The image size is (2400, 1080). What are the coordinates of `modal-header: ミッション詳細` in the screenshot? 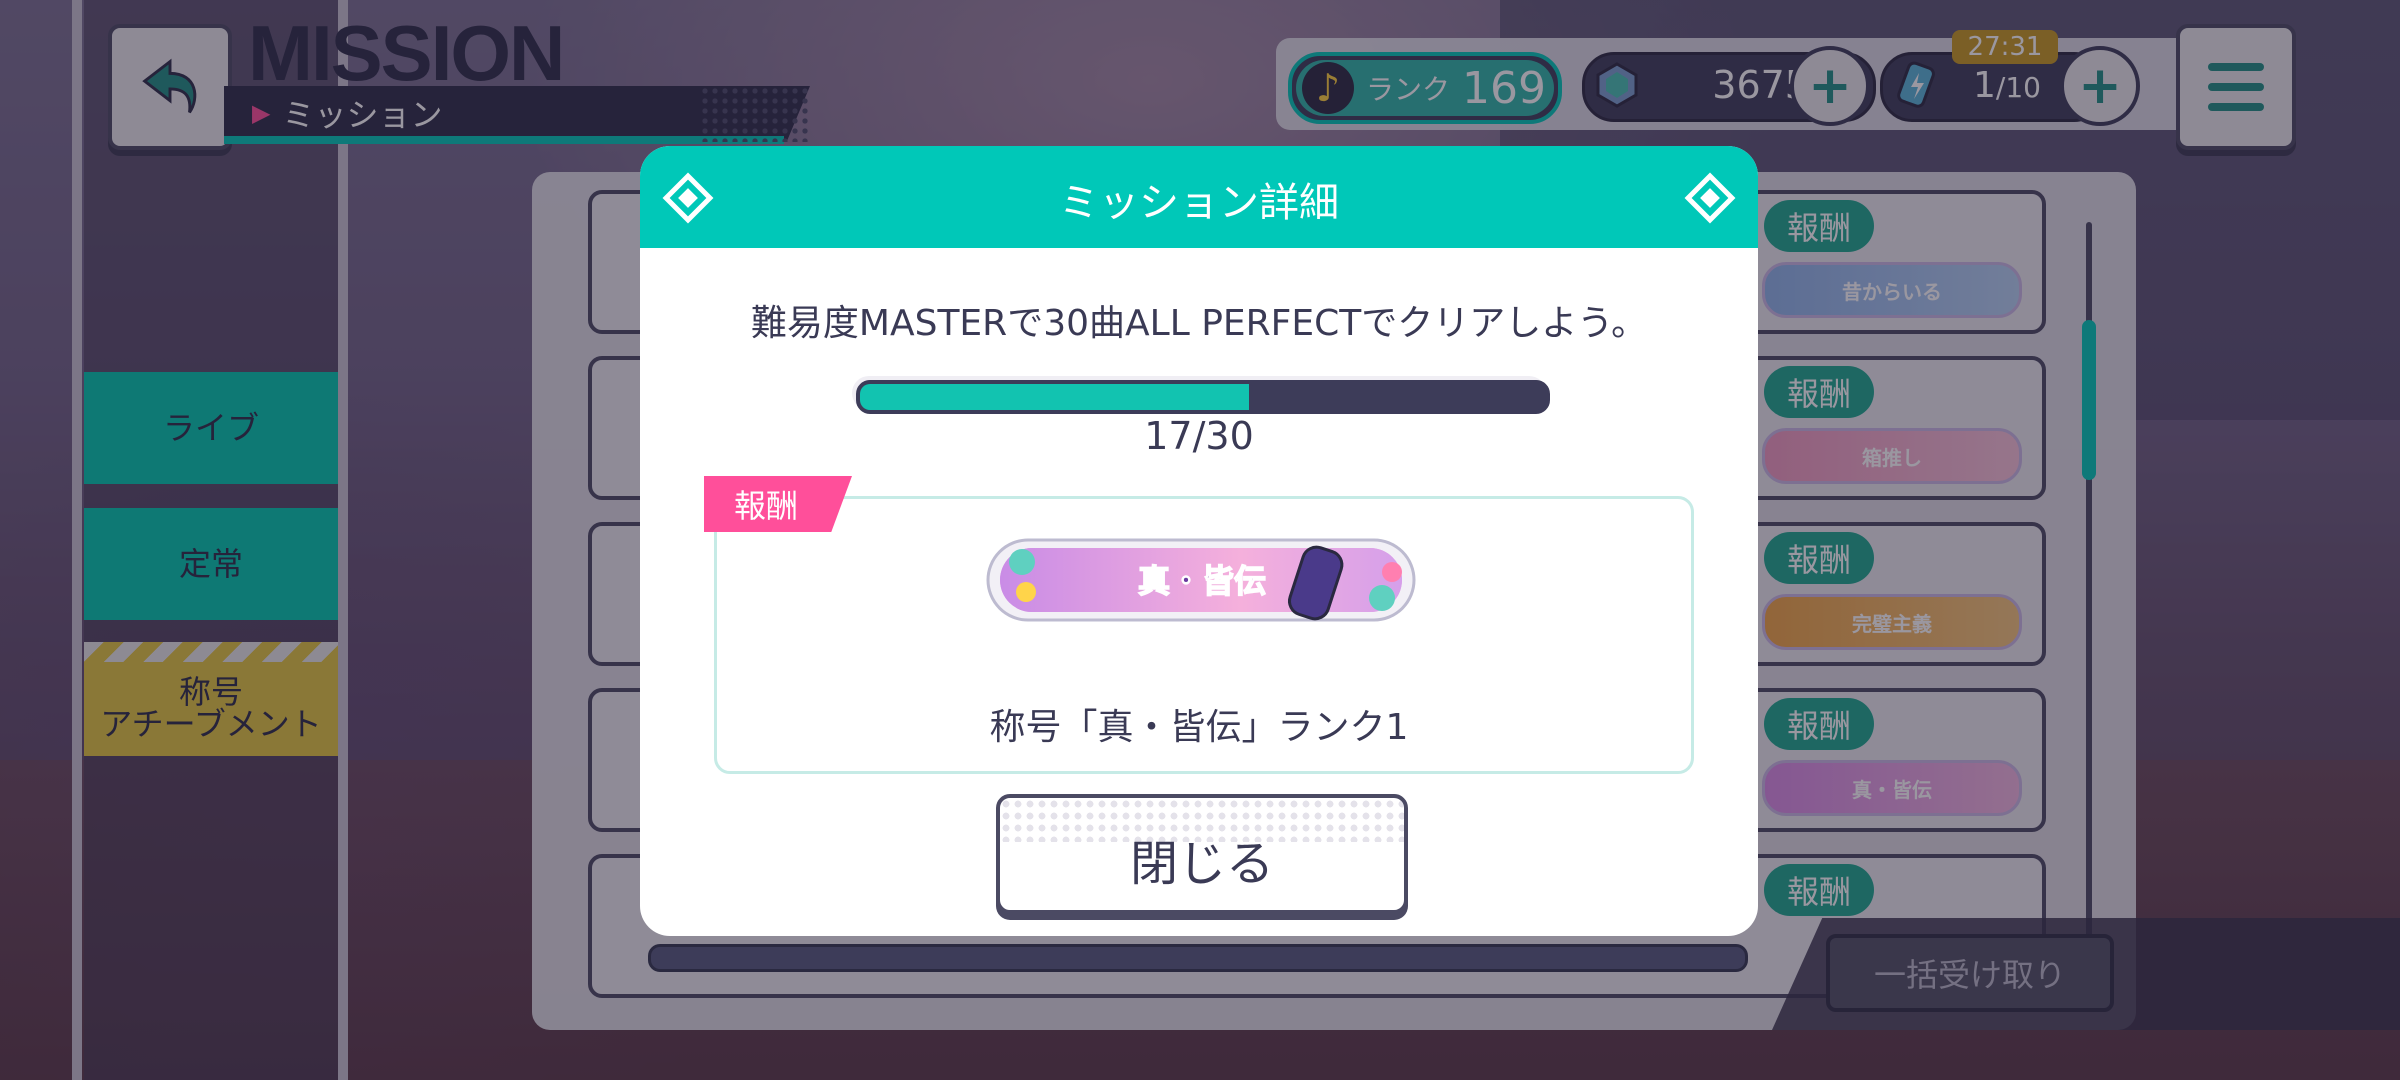 It's located at (1199, 197).